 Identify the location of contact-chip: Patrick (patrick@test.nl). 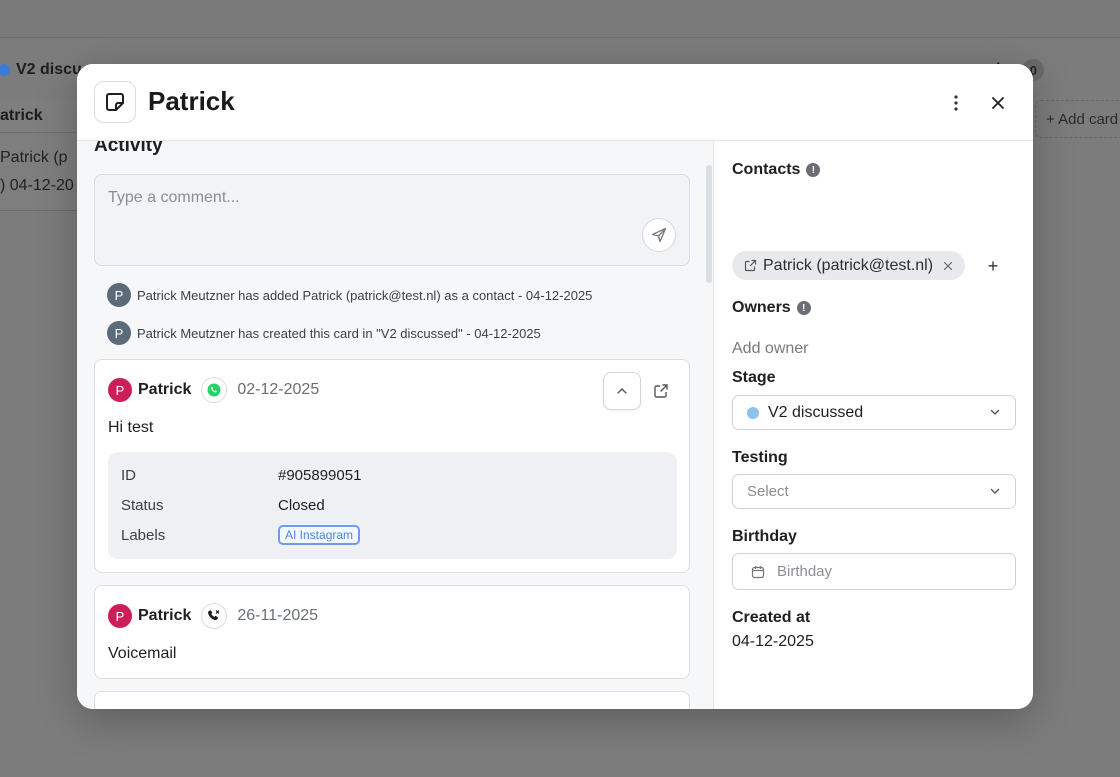
(849, 265).